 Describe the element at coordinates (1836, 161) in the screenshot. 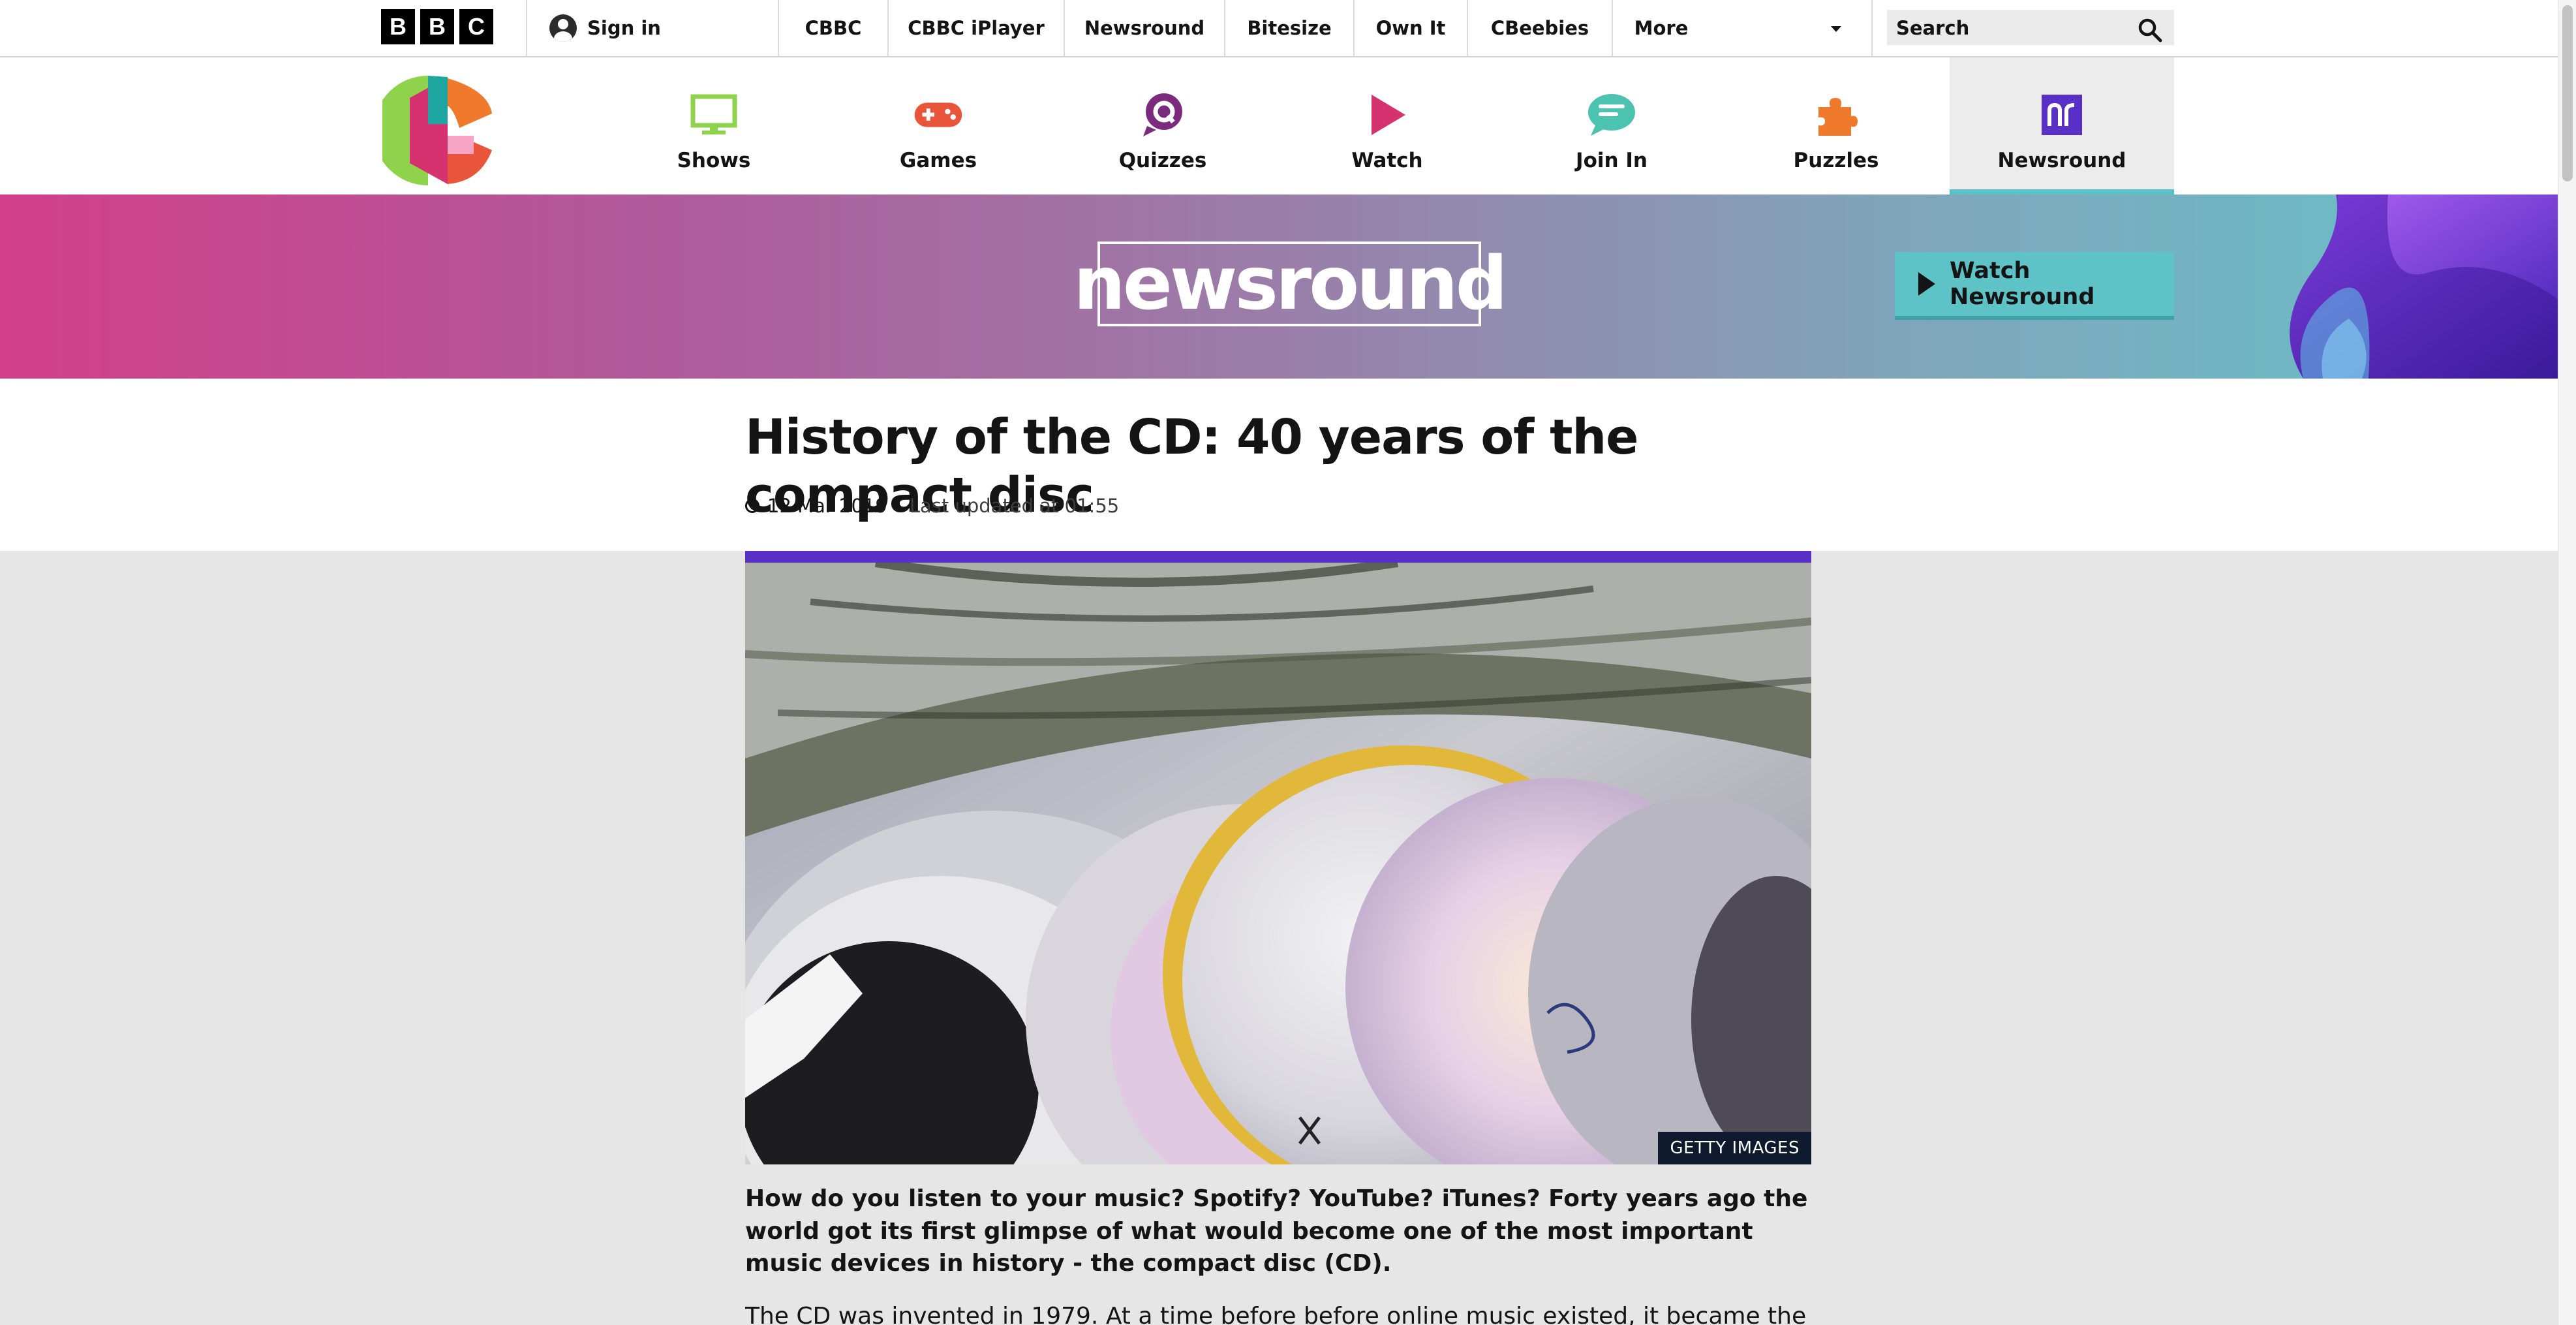

I see `nav-item-label: Puzzles` at that location.